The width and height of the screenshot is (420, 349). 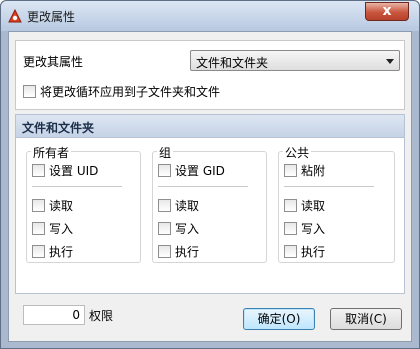 I want to click on public-sticky-row: 粘附, so click(x=304, y=170).